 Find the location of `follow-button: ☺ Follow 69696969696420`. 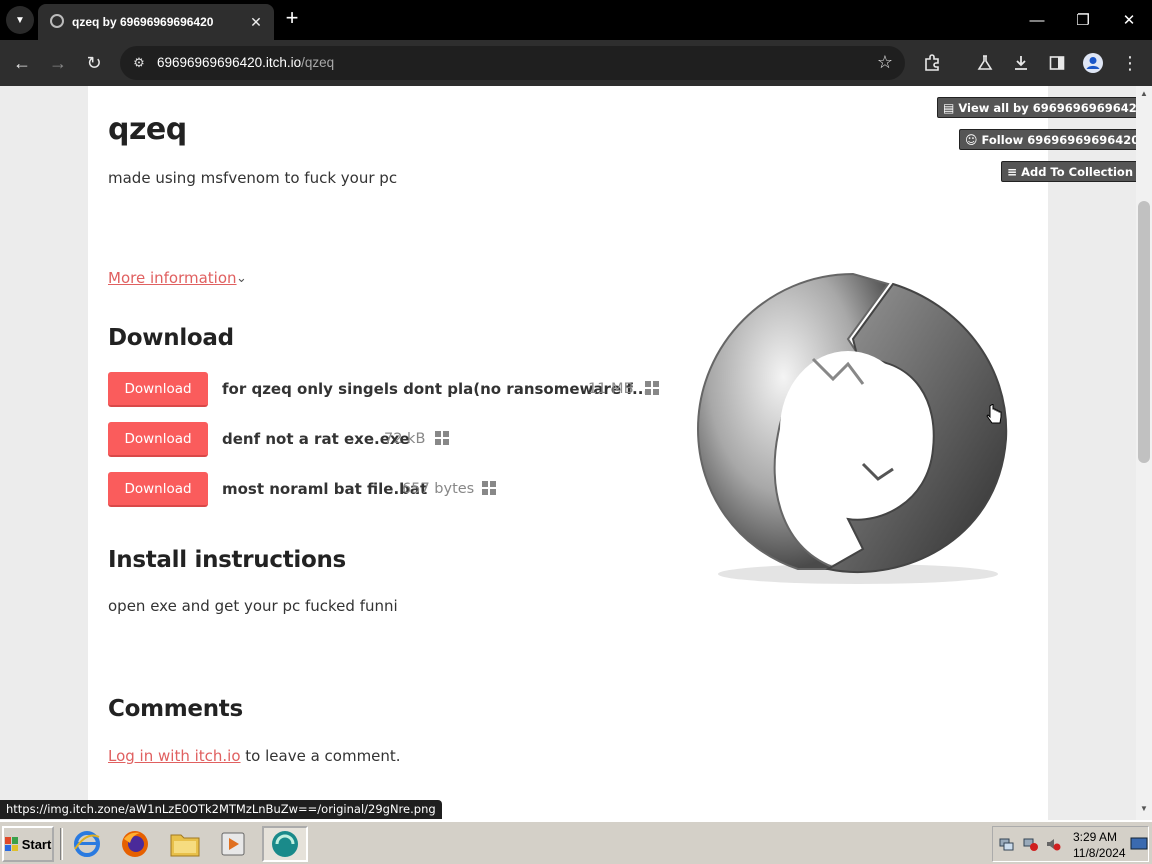

follow-button: ☺ Follow 69696969696420 is located at coordinates (1047, 139).